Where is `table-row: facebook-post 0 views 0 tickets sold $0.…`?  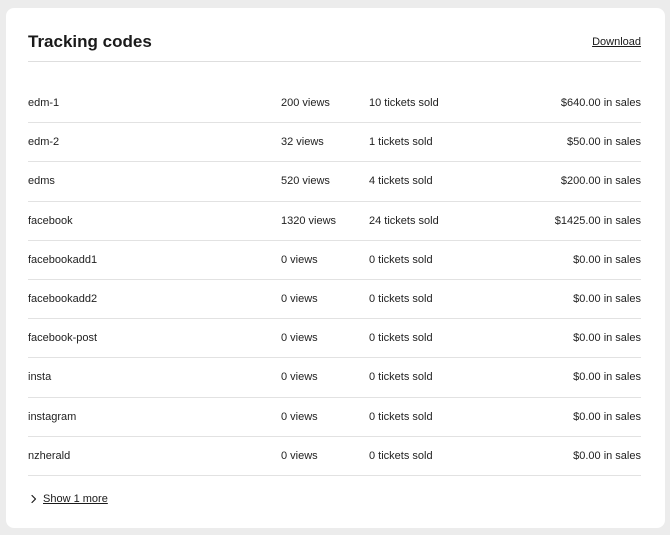
table-row: facebook-post 0 views 0 tickets sold $0.… is located at coordinates (334, 339).